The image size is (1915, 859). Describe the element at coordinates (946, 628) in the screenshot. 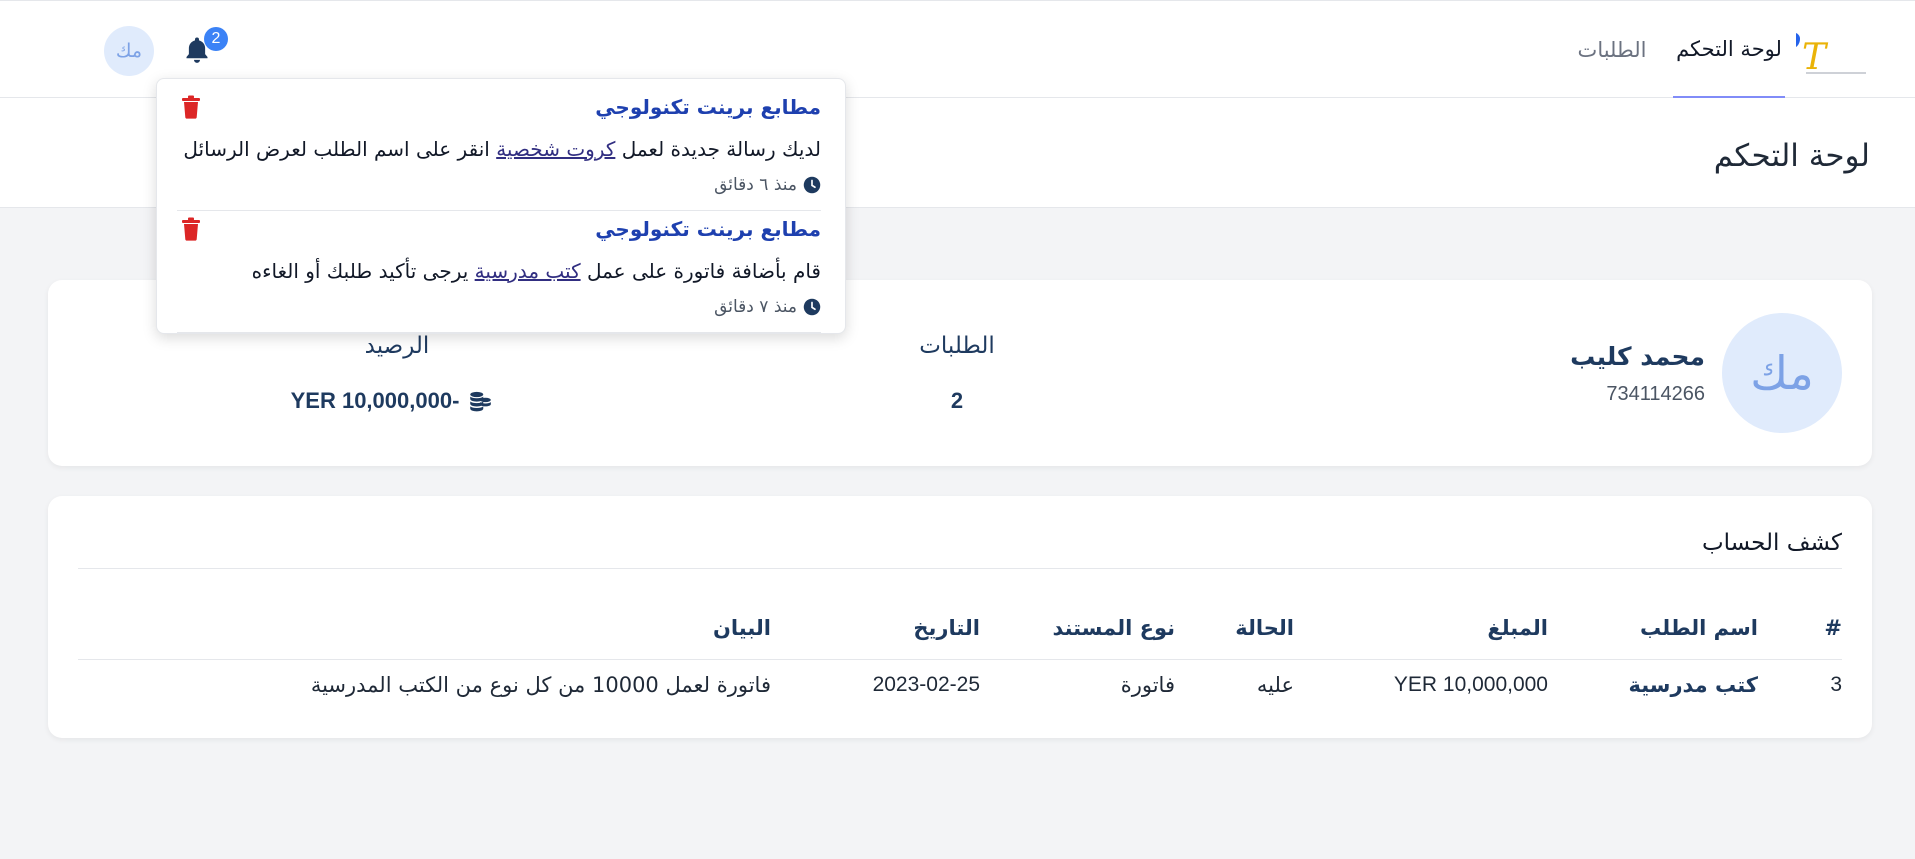

I see `column-header-date: التاريخ` at that location.